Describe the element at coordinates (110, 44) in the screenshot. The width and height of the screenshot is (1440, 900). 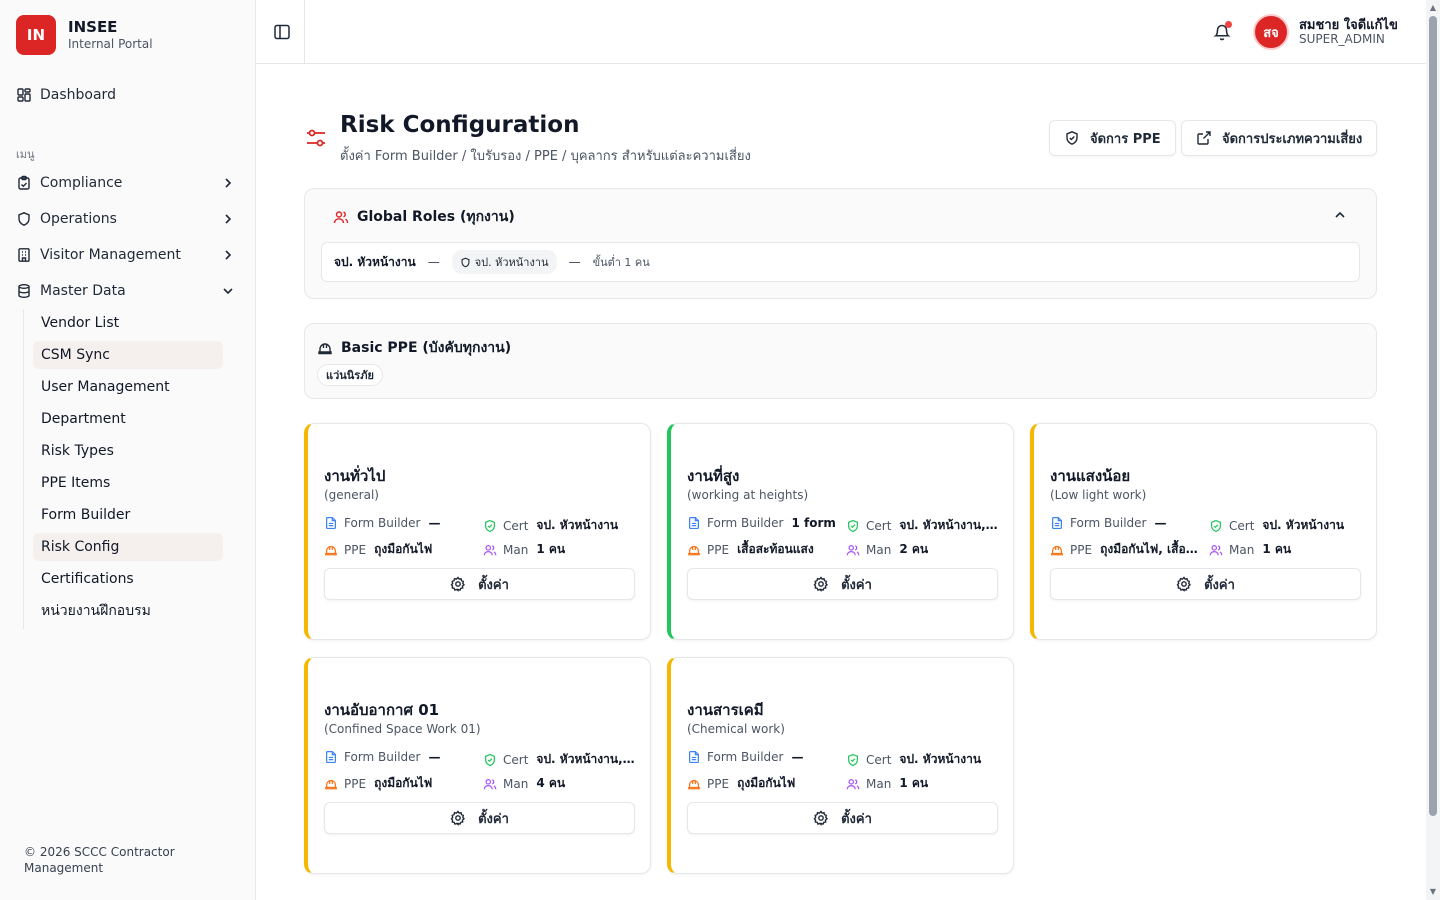
I see `brand-subtitle: Internal Portal` at that location.